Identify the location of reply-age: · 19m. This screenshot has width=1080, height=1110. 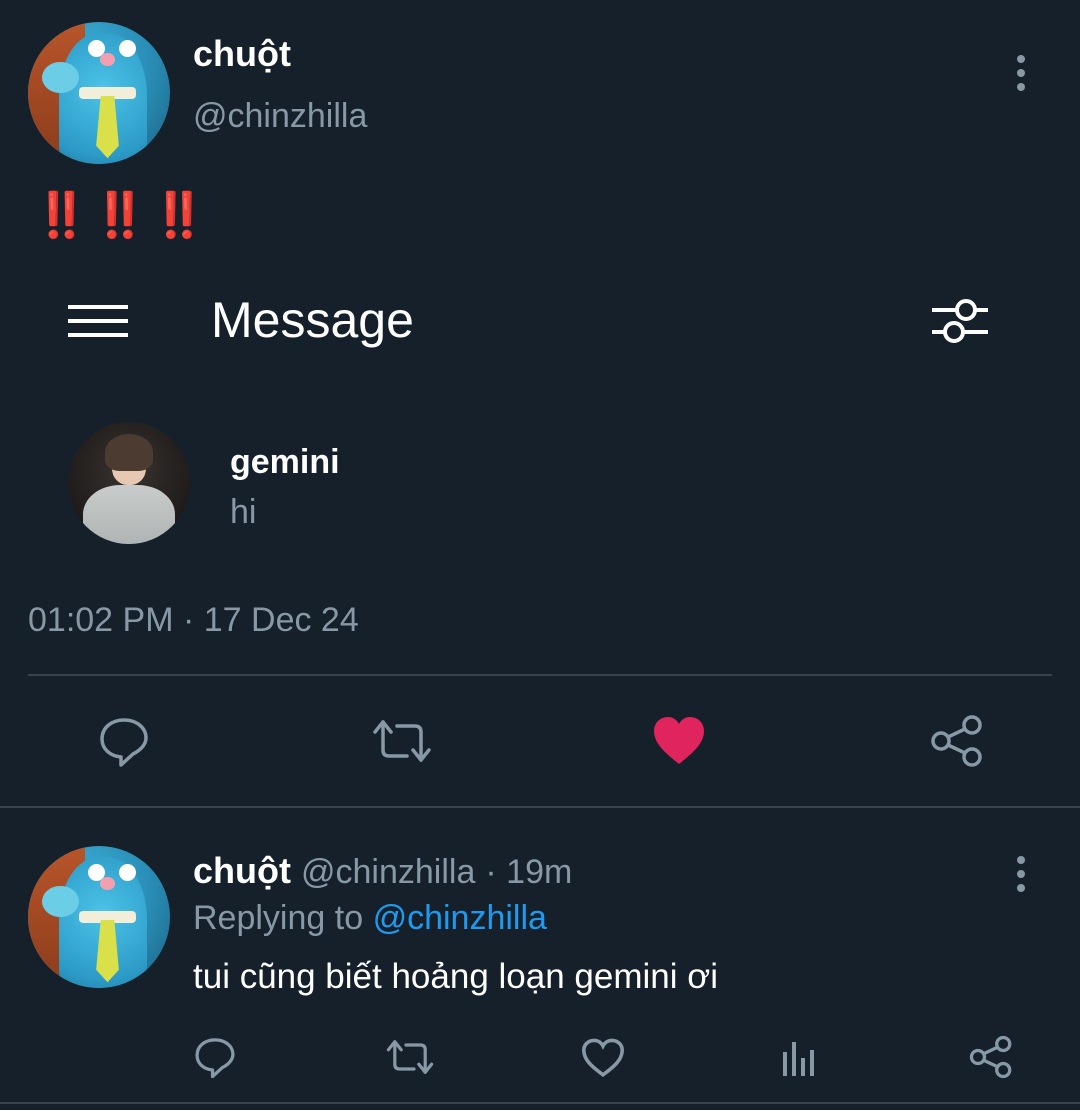
(529, 872).